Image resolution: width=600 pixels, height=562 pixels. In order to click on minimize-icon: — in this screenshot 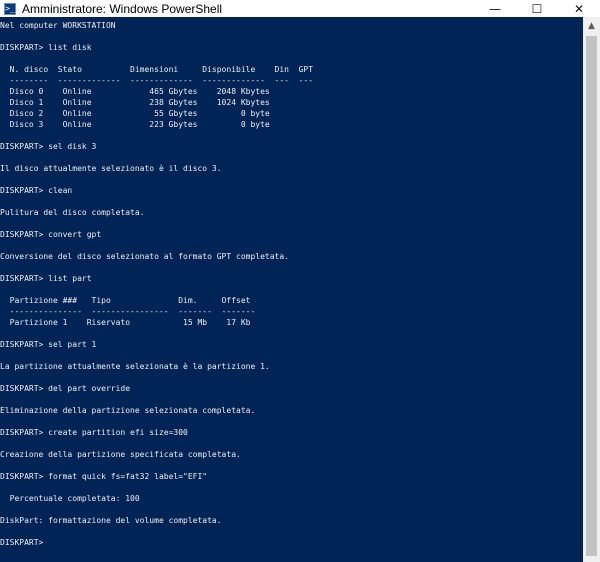, I will do `click(495, 8)`.